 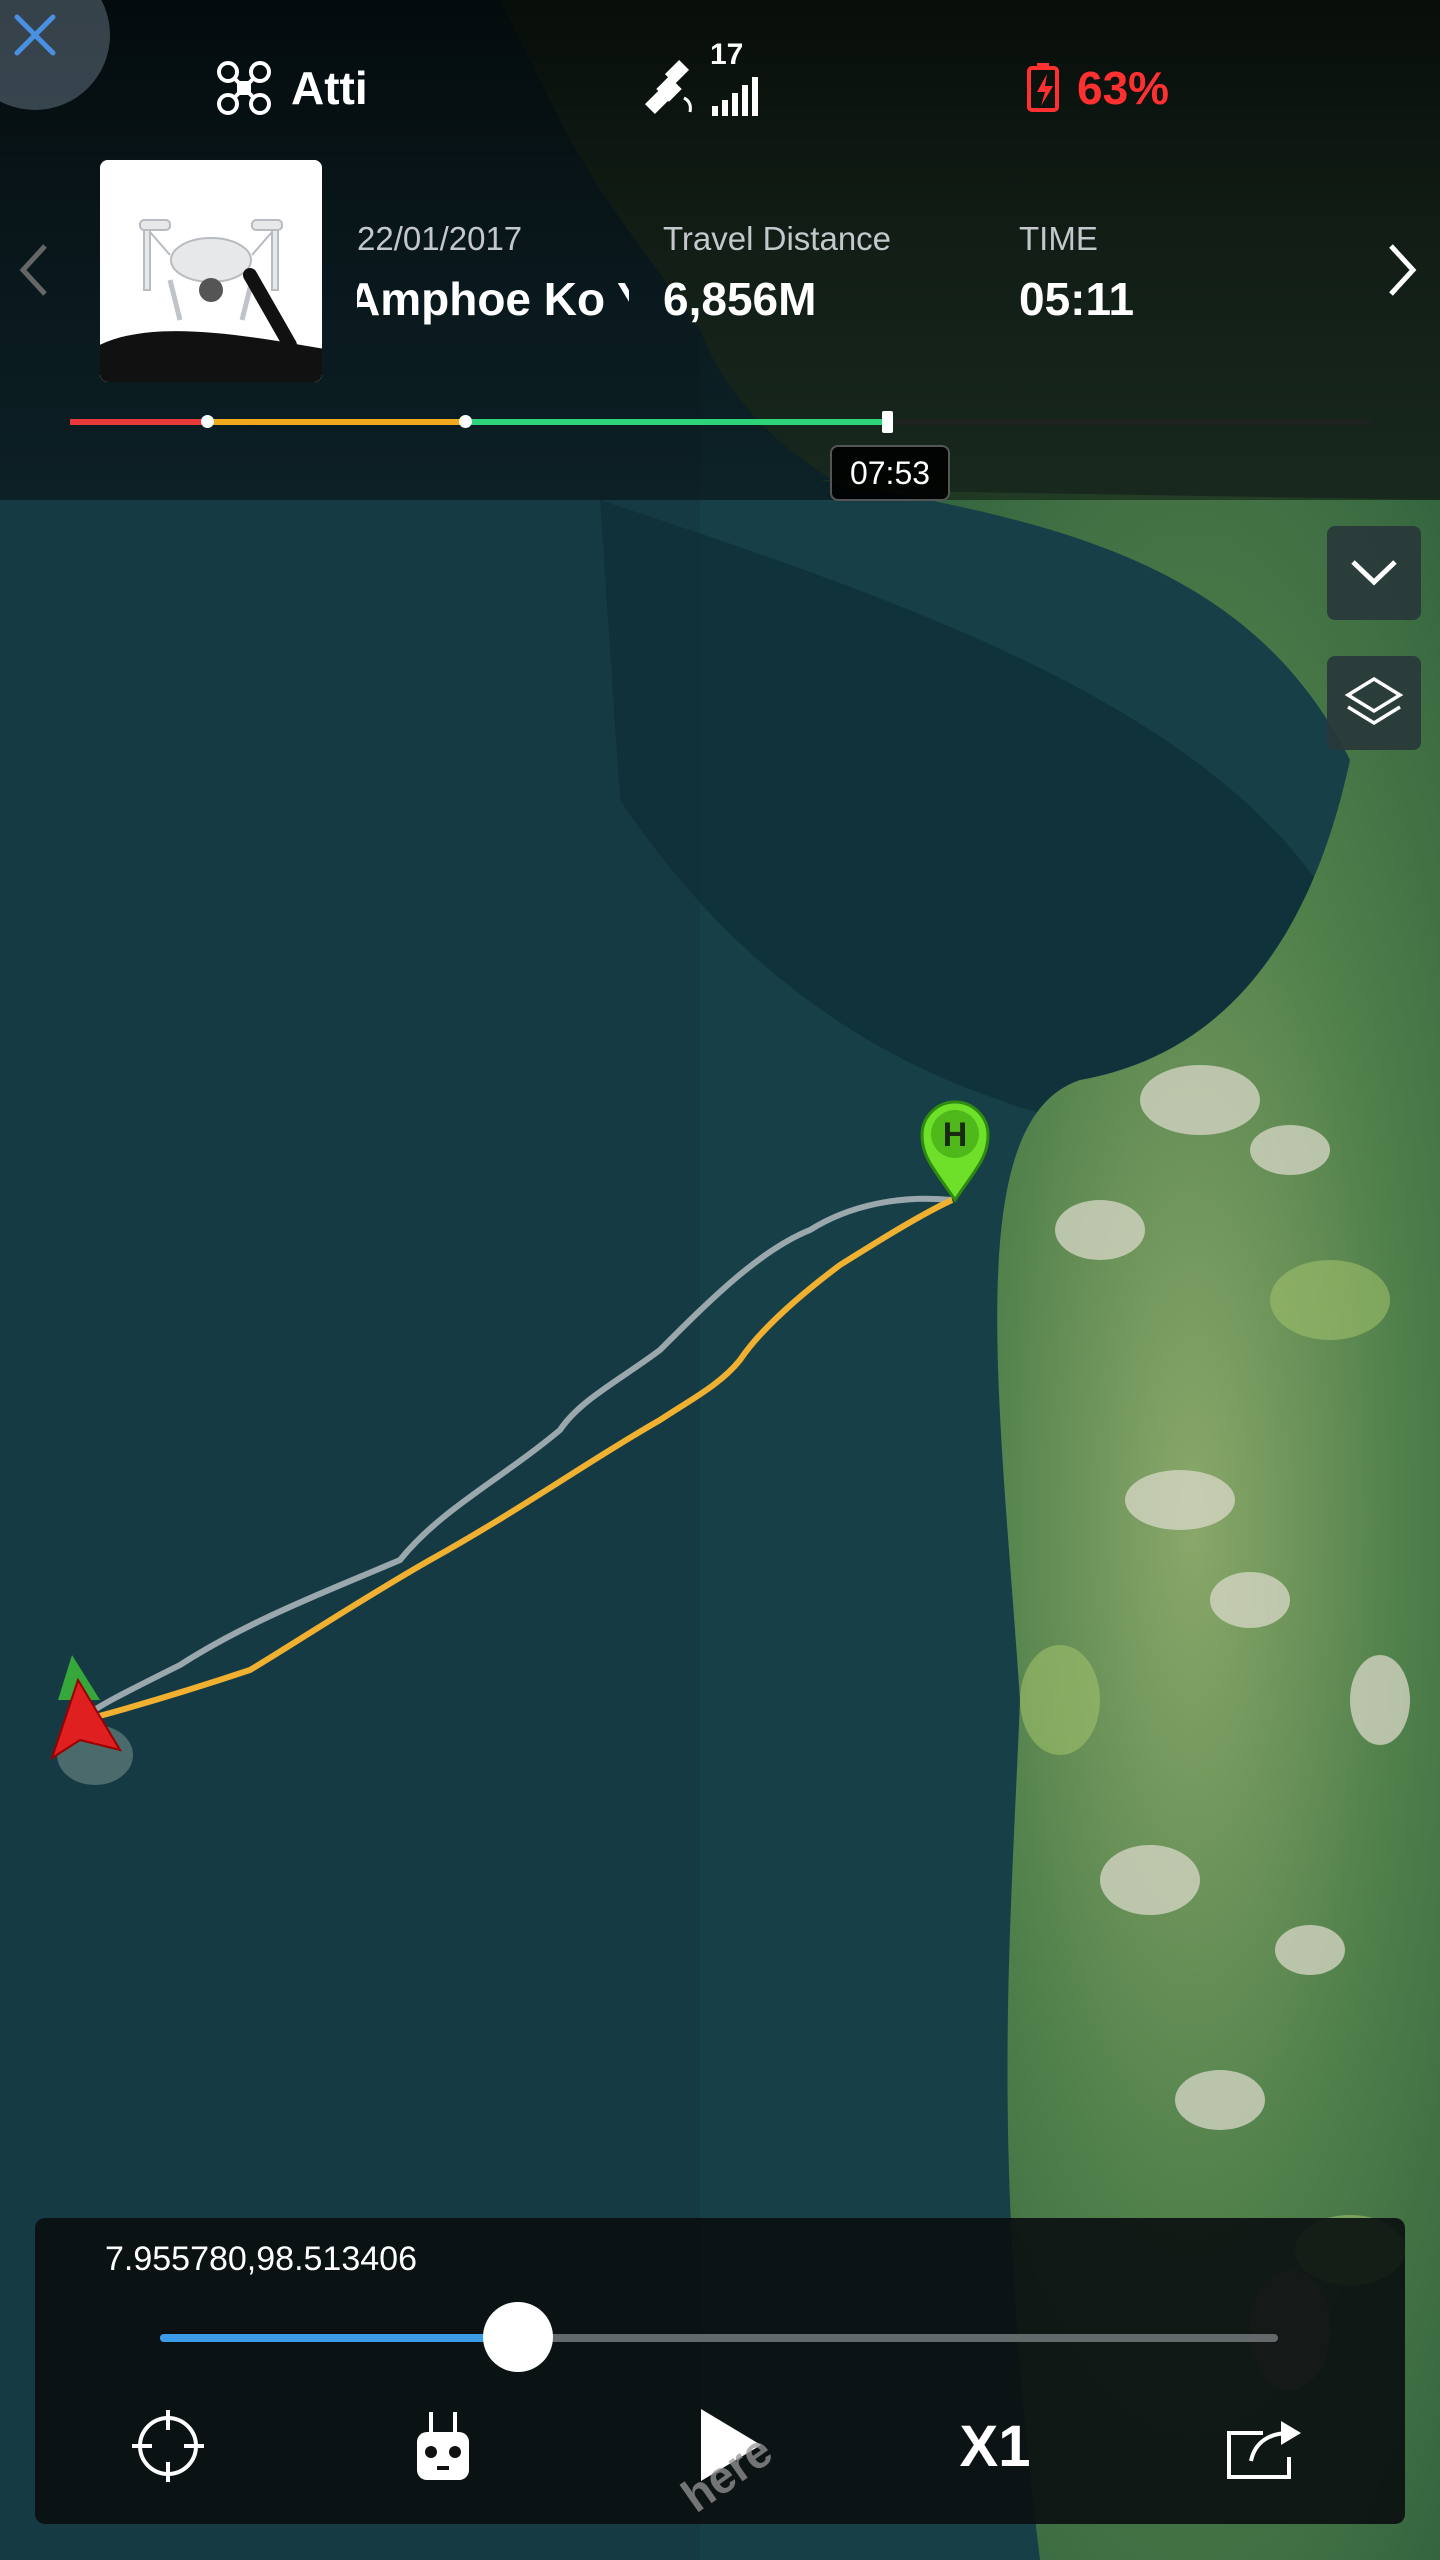 I want to click on travel-distance: Travel Distance 6,856M, so click(x=777, y=273).